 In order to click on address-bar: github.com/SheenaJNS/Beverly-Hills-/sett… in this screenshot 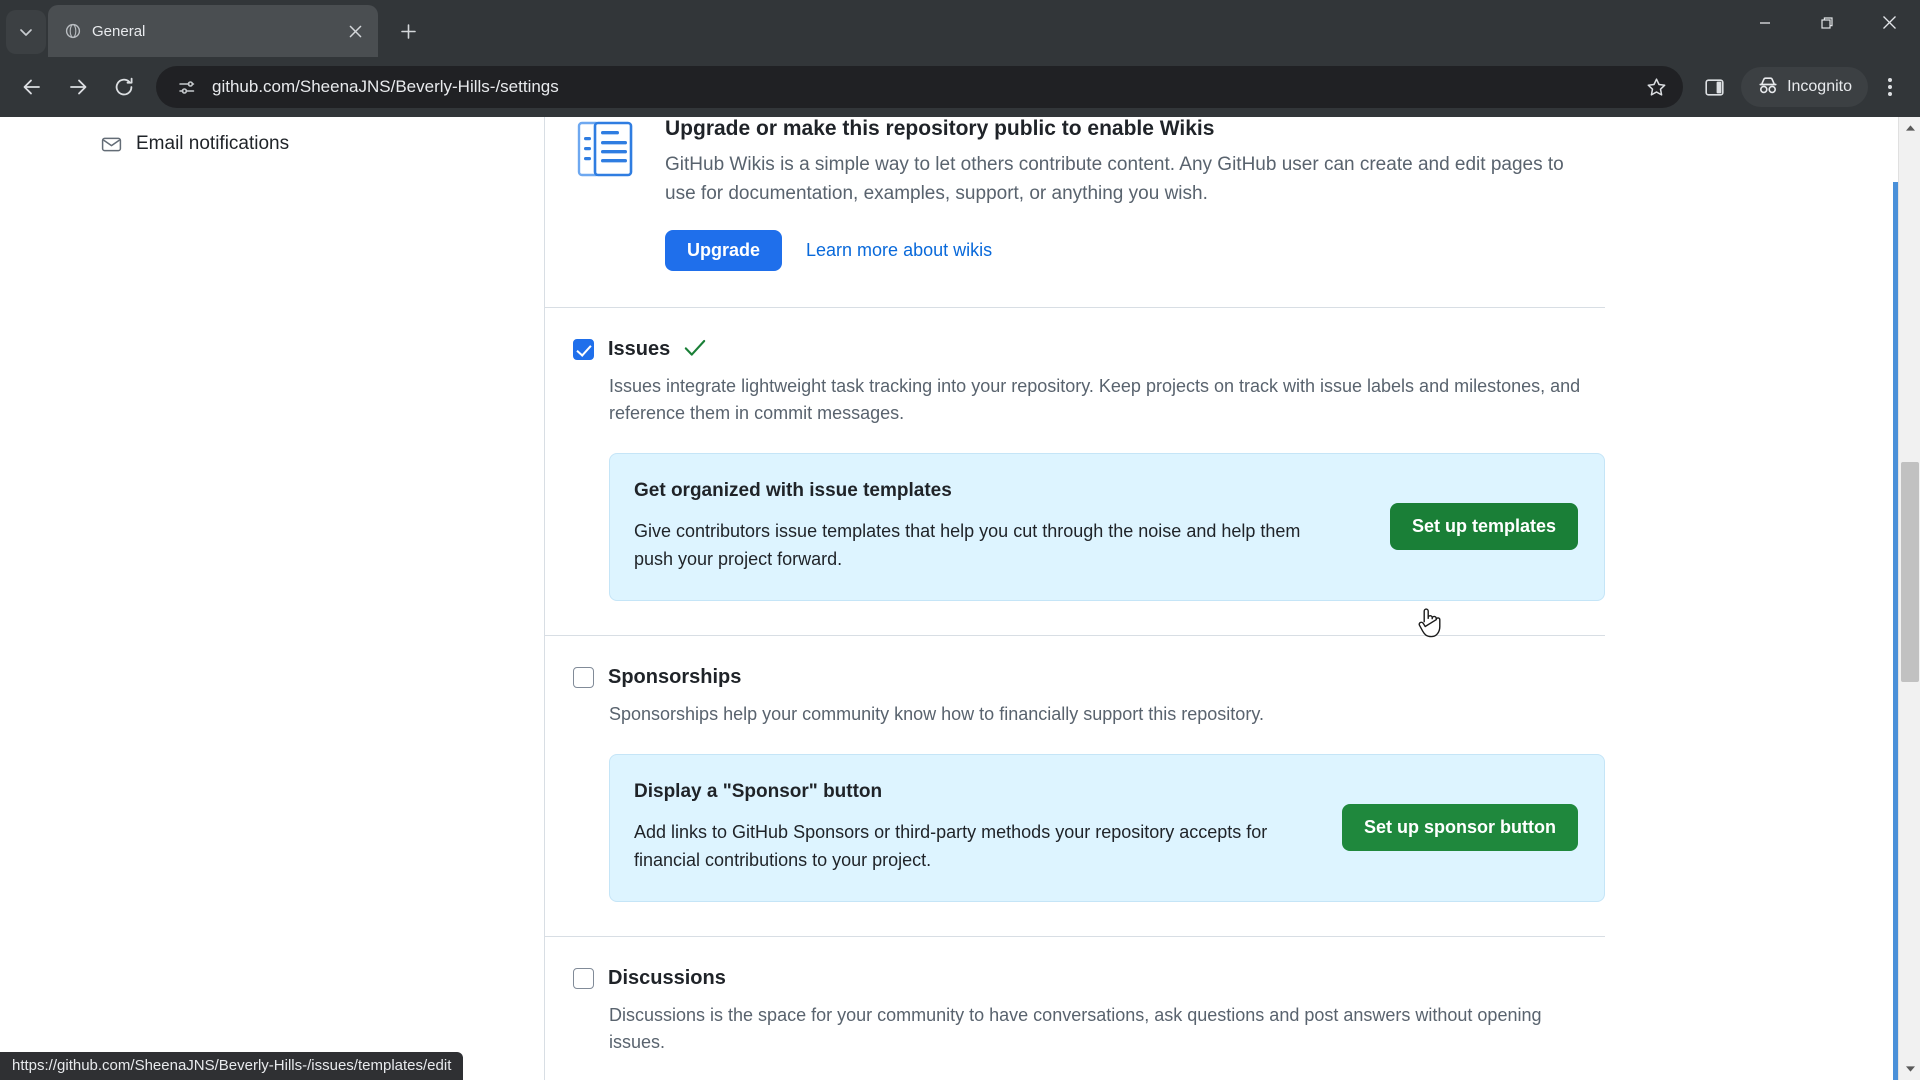, I will do `click(920, 87)`.